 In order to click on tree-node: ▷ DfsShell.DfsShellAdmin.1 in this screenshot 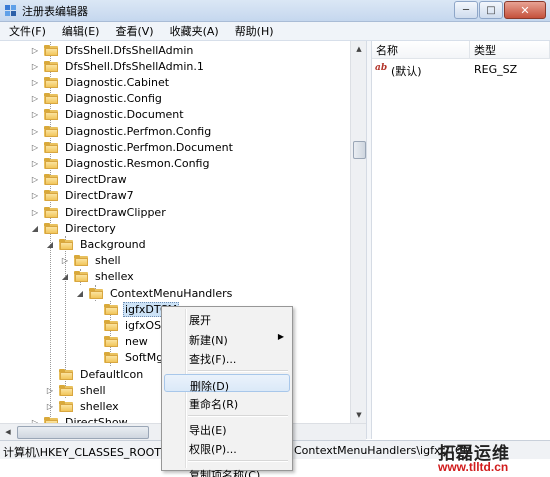, I will do `click(118, 66)`.